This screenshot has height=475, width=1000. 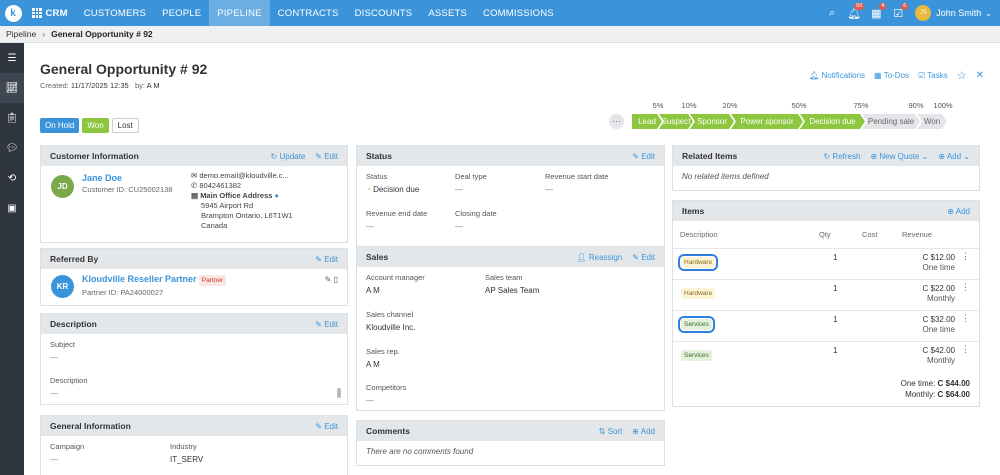 I want to click on chat-icon: 💬︎, so click(x=12, y=148).